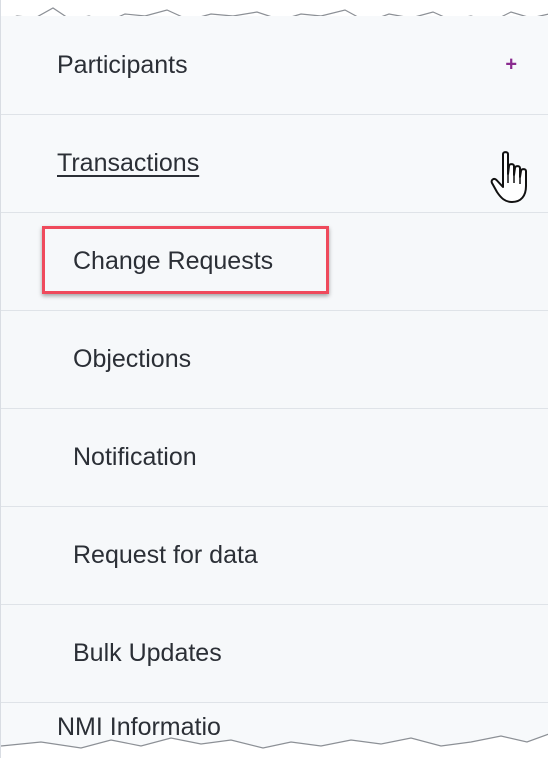 The image size is (548, 758). I want to click on menu-item-transactions-label: Transactions, so click(128, 163).